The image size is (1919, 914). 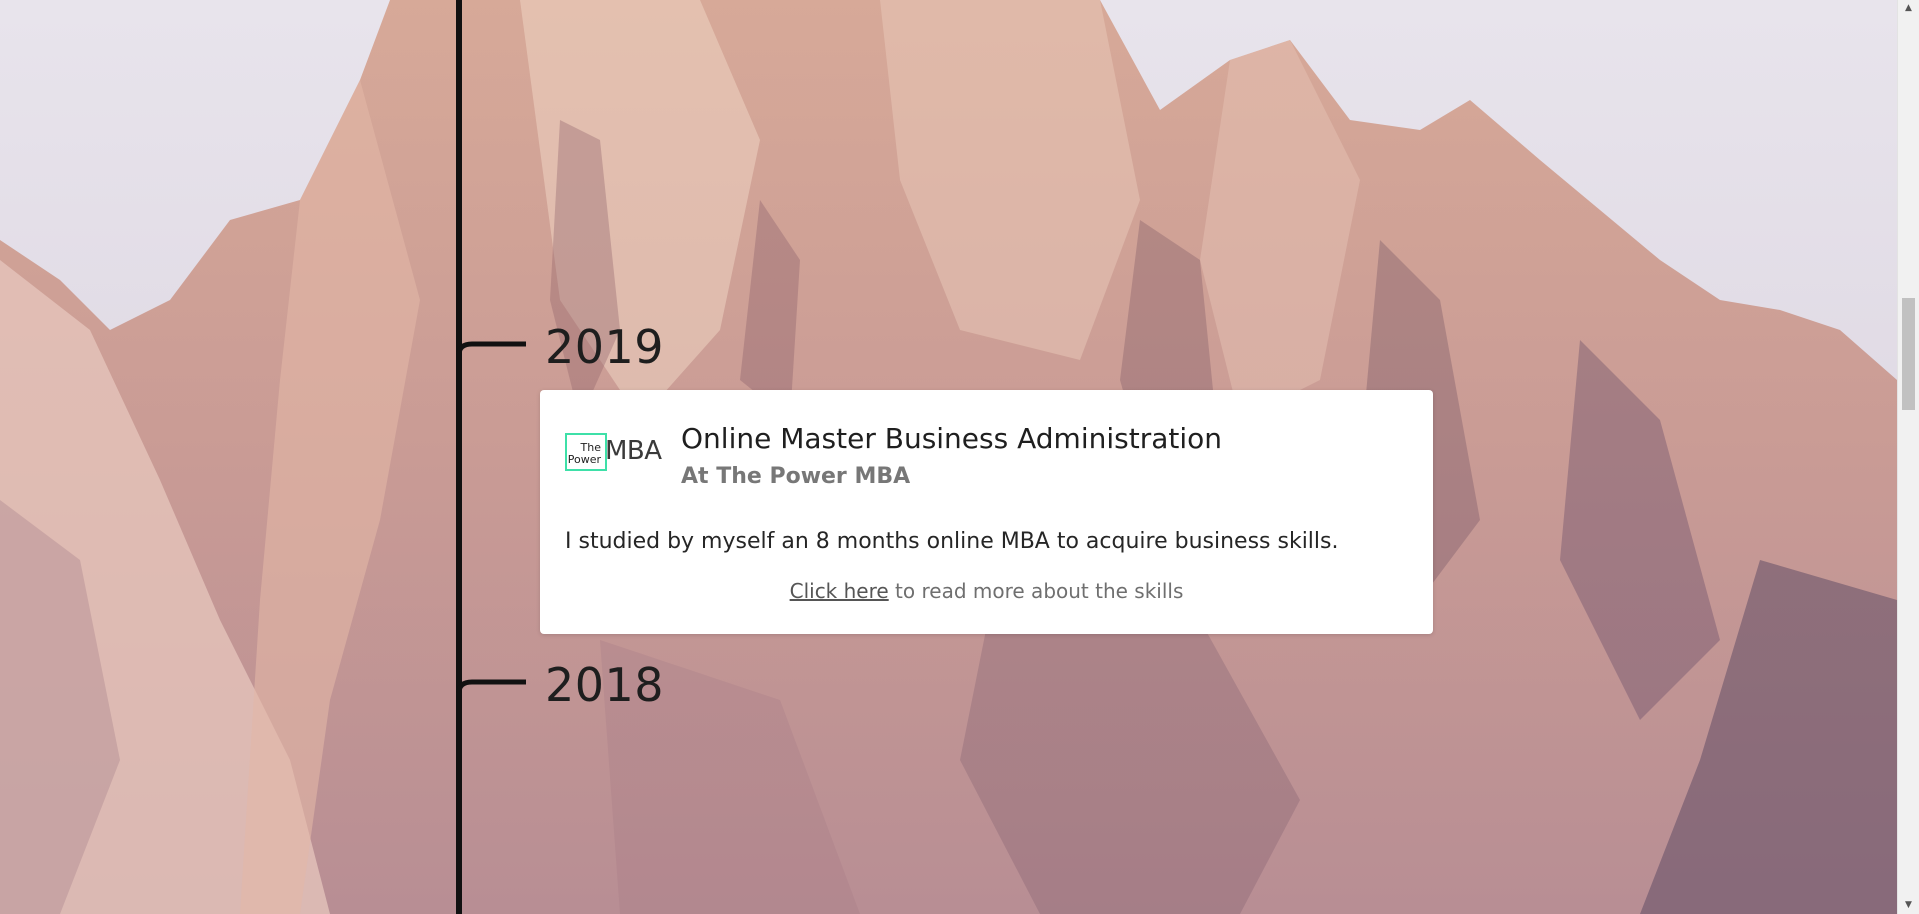 What do you see at coordinates (586, 452) in the screenshot?
I see `logo-mark: The Power` at bounding box center [586, 452].